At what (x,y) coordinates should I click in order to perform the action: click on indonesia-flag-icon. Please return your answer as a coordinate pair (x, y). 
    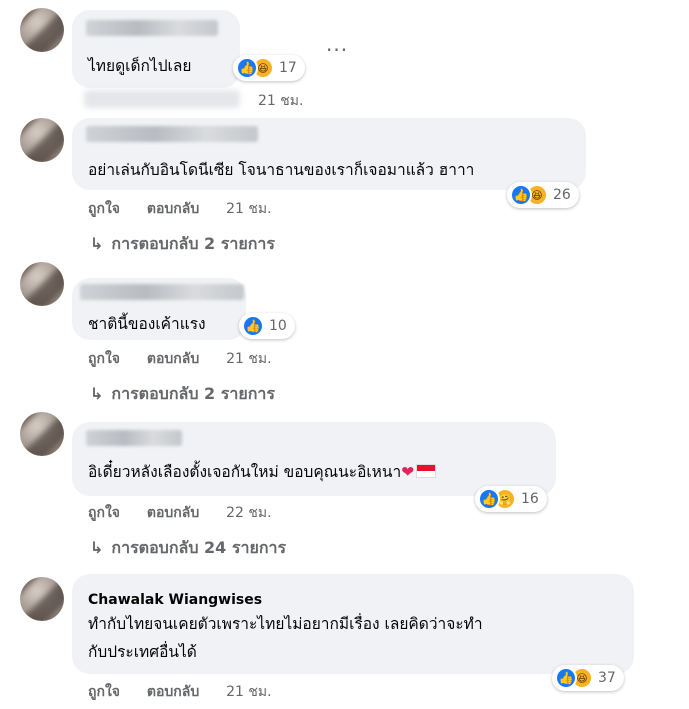
    Looking at the image, I should click on (426, 471).